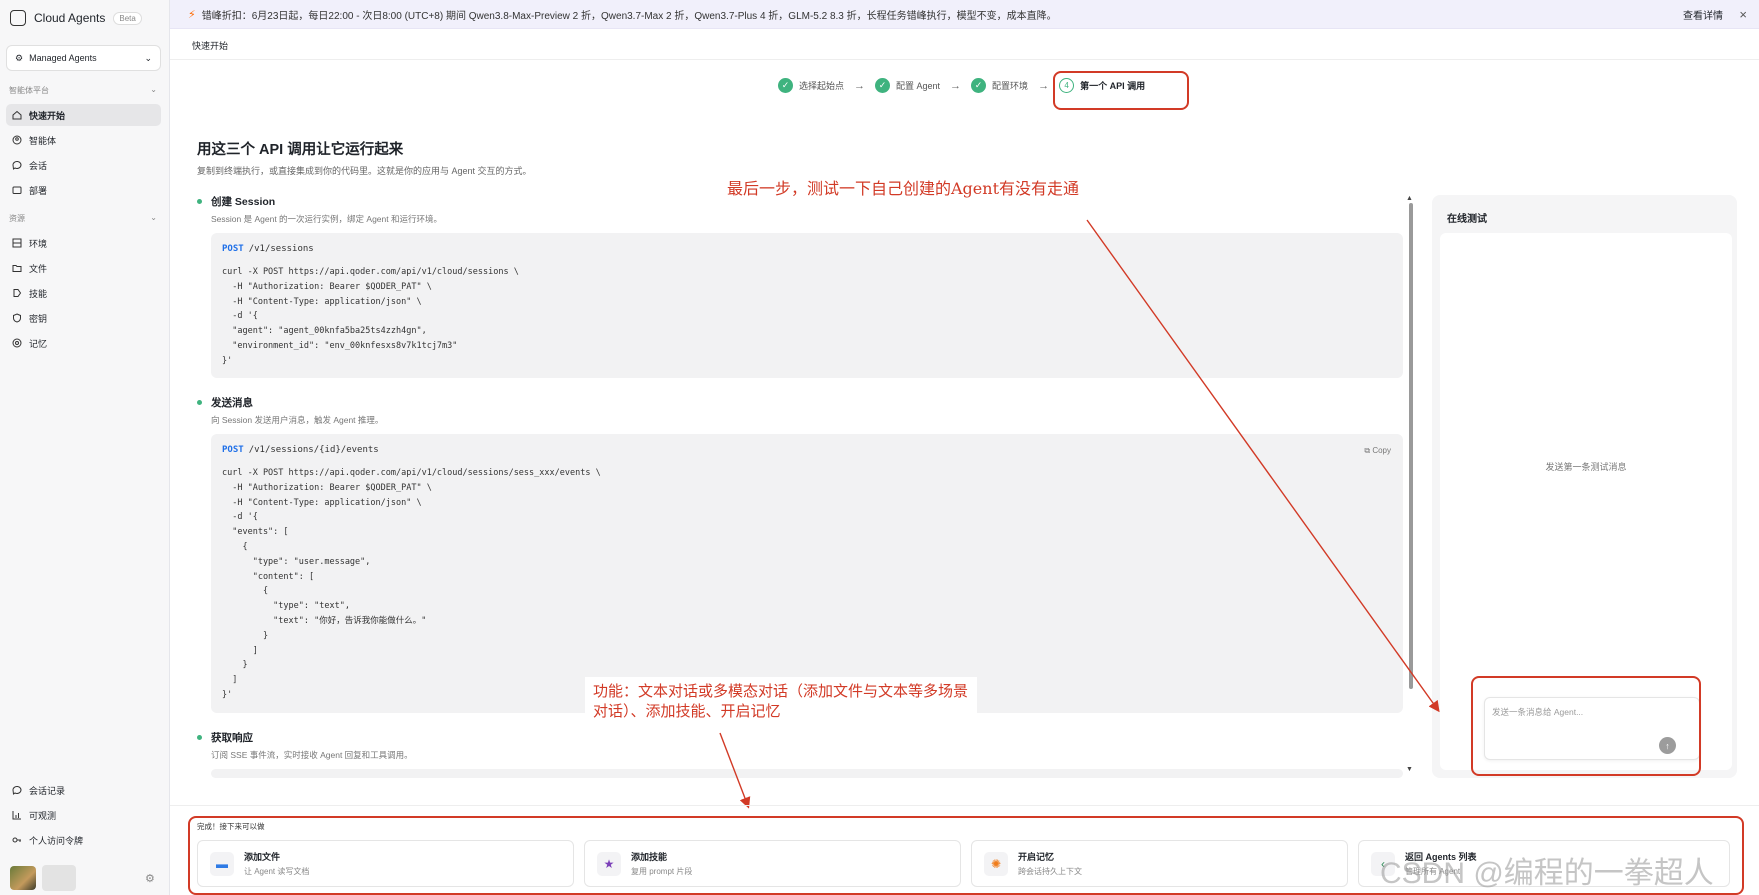 The width and height of the screenshot is (1759, 895). Describe the element at coordinates (210, 46) in the screenshot. I see `breadcrumb: 快速开始` at that location.